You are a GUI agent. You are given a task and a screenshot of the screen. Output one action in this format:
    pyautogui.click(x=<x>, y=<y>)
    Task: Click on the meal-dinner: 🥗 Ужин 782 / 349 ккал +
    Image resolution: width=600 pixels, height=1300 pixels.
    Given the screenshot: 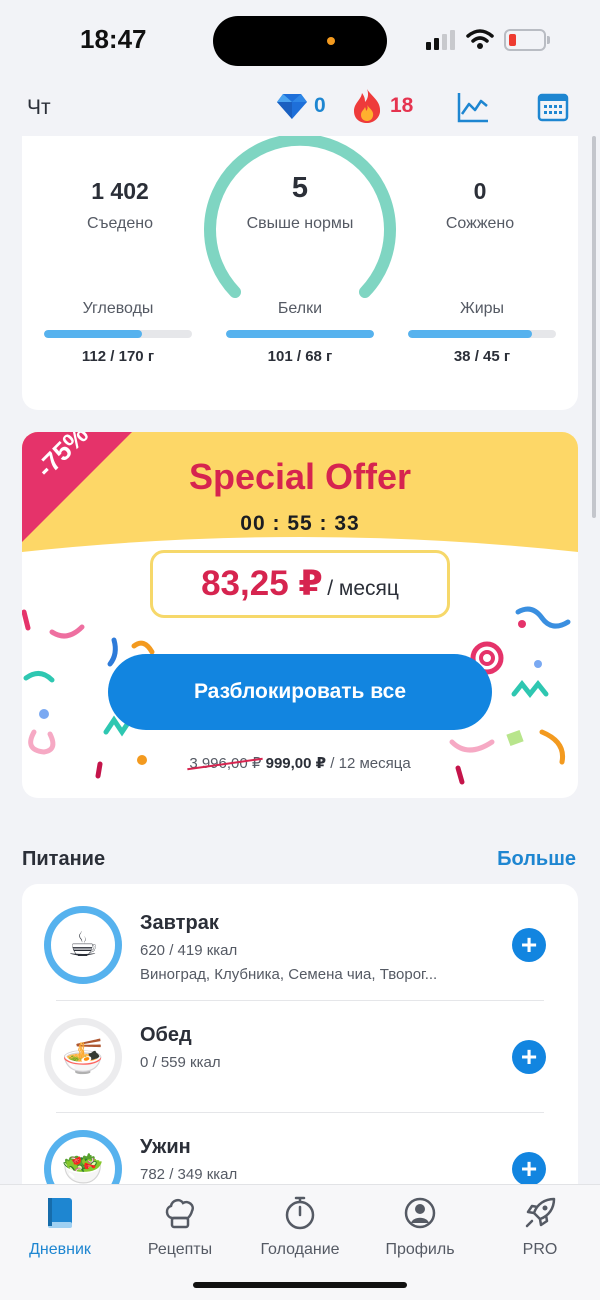 What is the action you would take?
    pyautogui.click(x=300, y=1146)
    